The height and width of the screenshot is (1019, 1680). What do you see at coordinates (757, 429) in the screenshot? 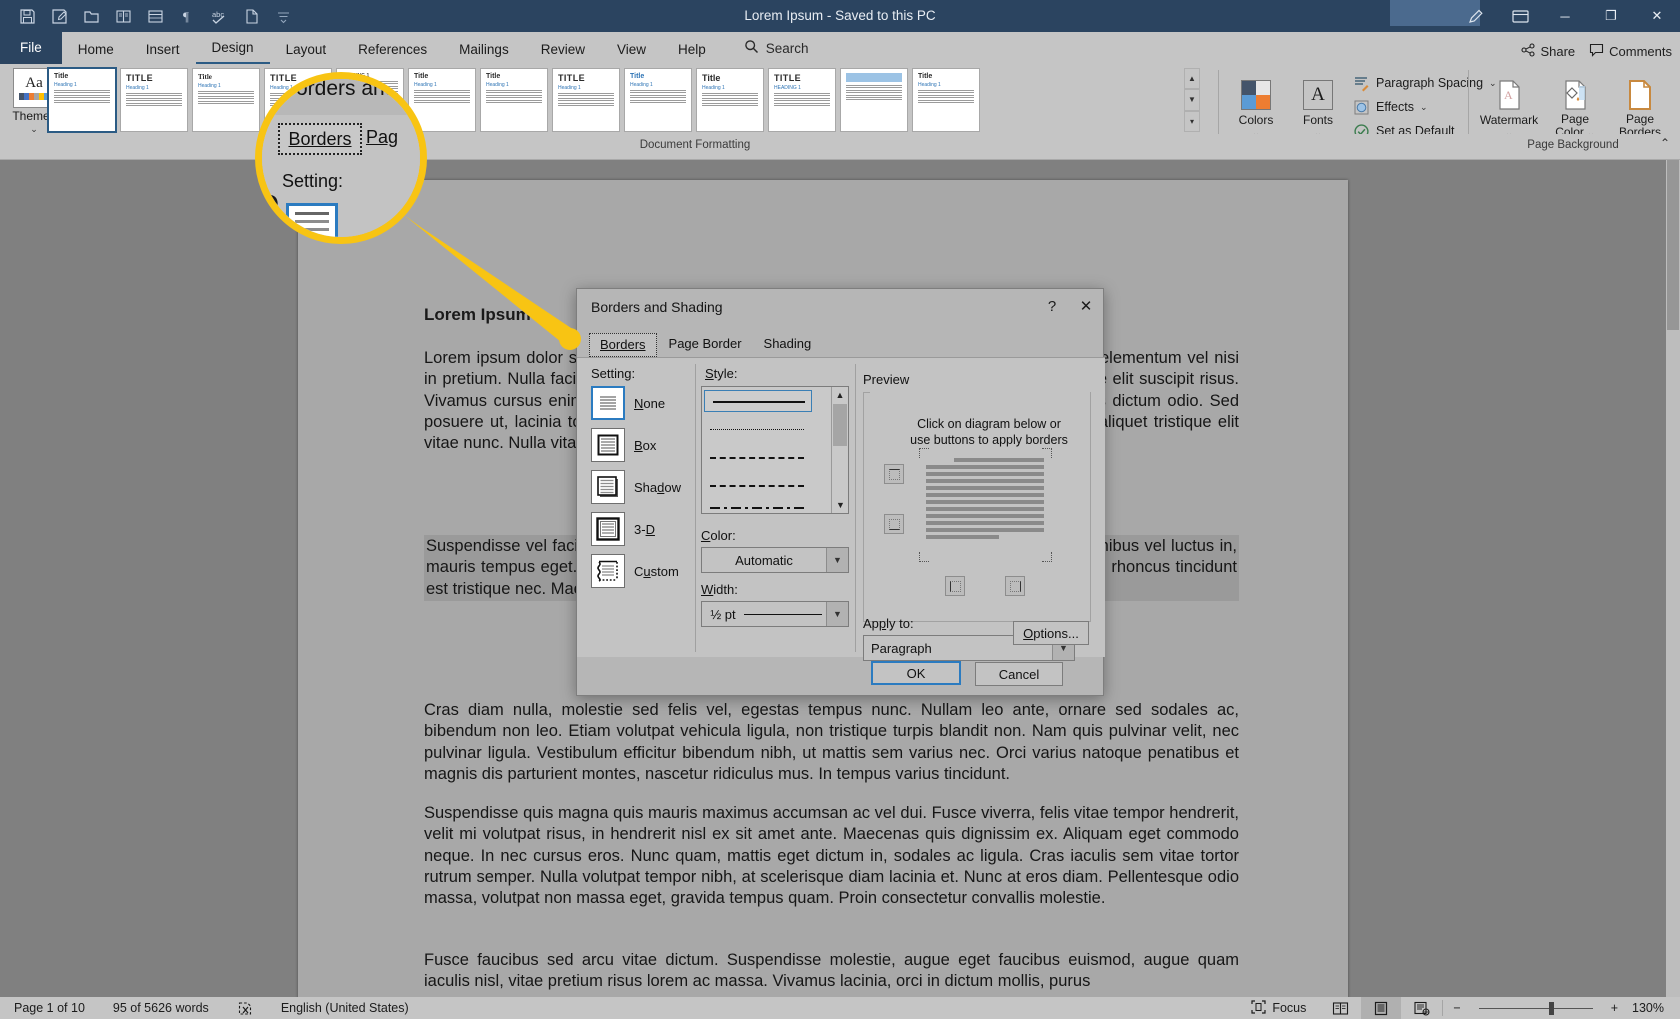
I see `style-item-dotted` at bounding box center [757, 429].